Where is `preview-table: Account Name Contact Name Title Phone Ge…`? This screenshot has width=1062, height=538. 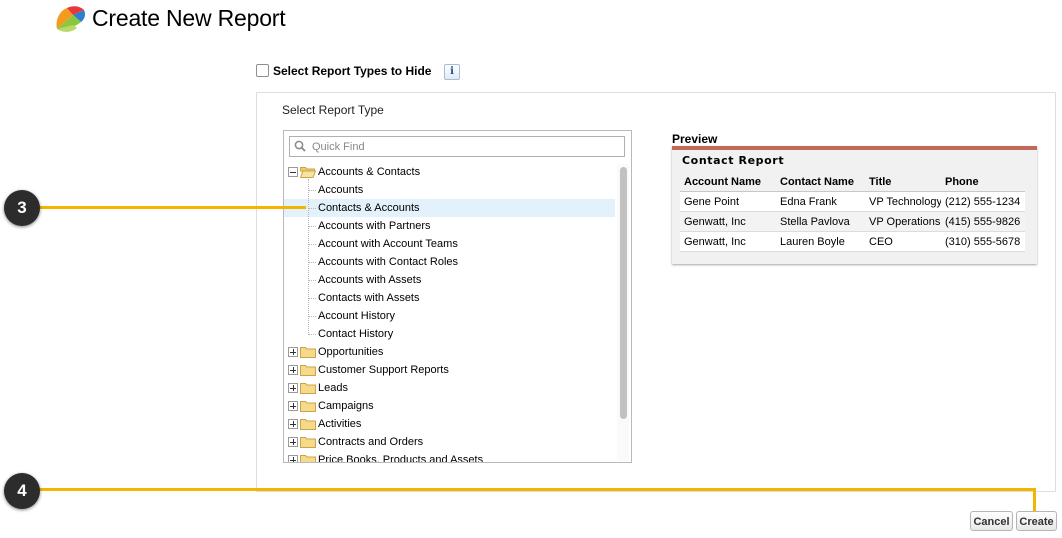
preview-table: Account Name Contact Name Title Phone Ge… is located at coordinates (852, 212).